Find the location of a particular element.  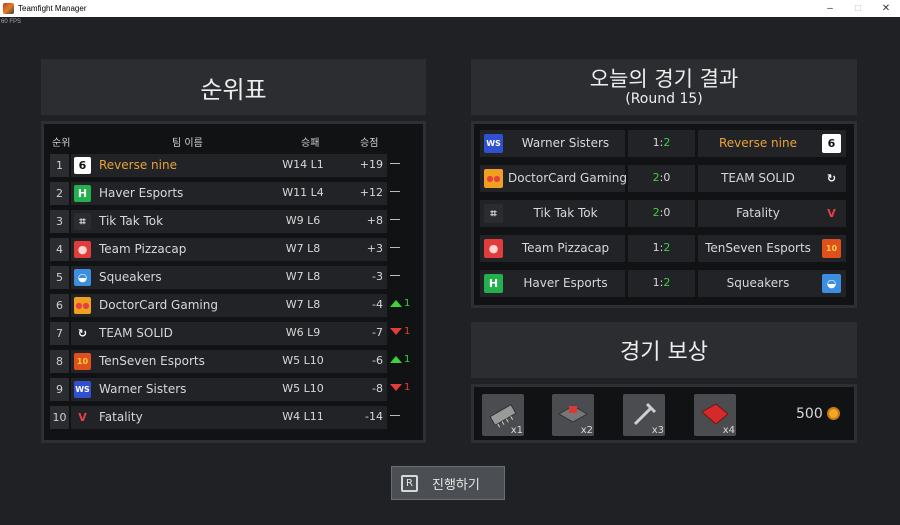

team-points: -3 is located at coordinates (377, 276).